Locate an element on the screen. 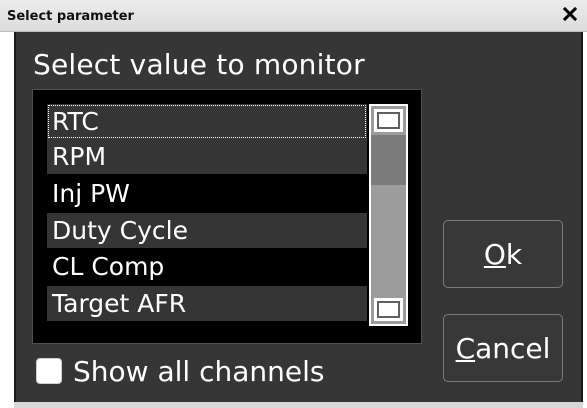 The width and height of the screenshot is (587, 408). scrollbar-thumb is located at coordinates (388, 160).